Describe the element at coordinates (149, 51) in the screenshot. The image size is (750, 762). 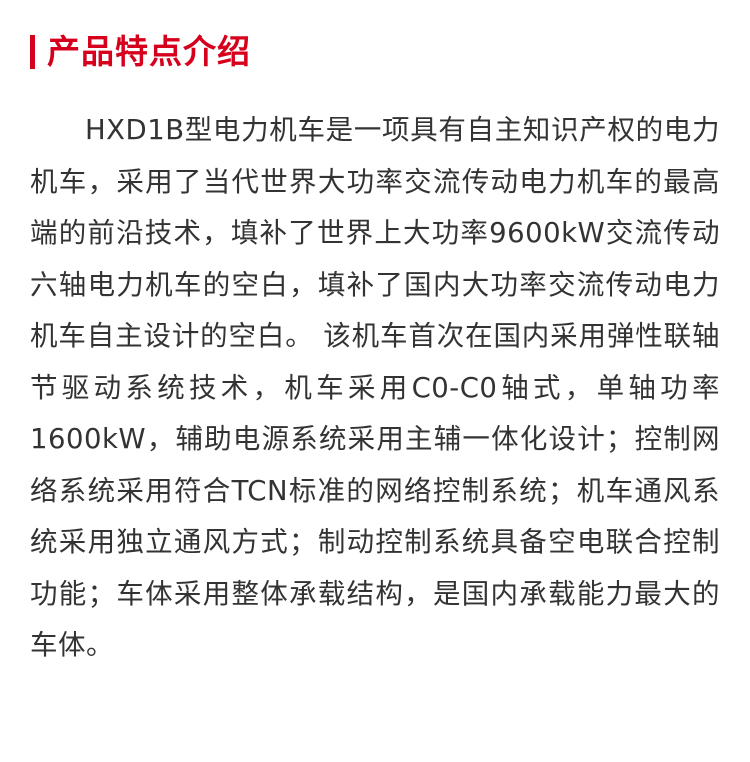
I see `section-title: 产品特点介绍` at that location.